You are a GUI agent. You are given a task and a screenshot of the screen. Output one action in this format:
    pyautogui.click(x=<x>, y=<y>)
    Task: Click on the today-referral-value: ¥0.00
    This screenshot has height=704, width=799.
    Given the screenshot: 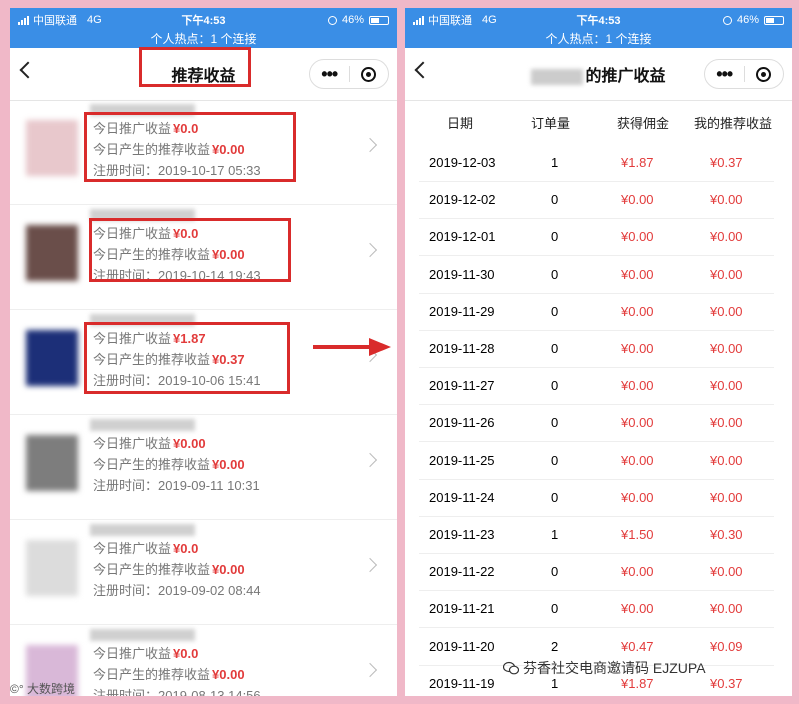 What is the action you would take?
    pyautogui.click(x=228, y=464)
    